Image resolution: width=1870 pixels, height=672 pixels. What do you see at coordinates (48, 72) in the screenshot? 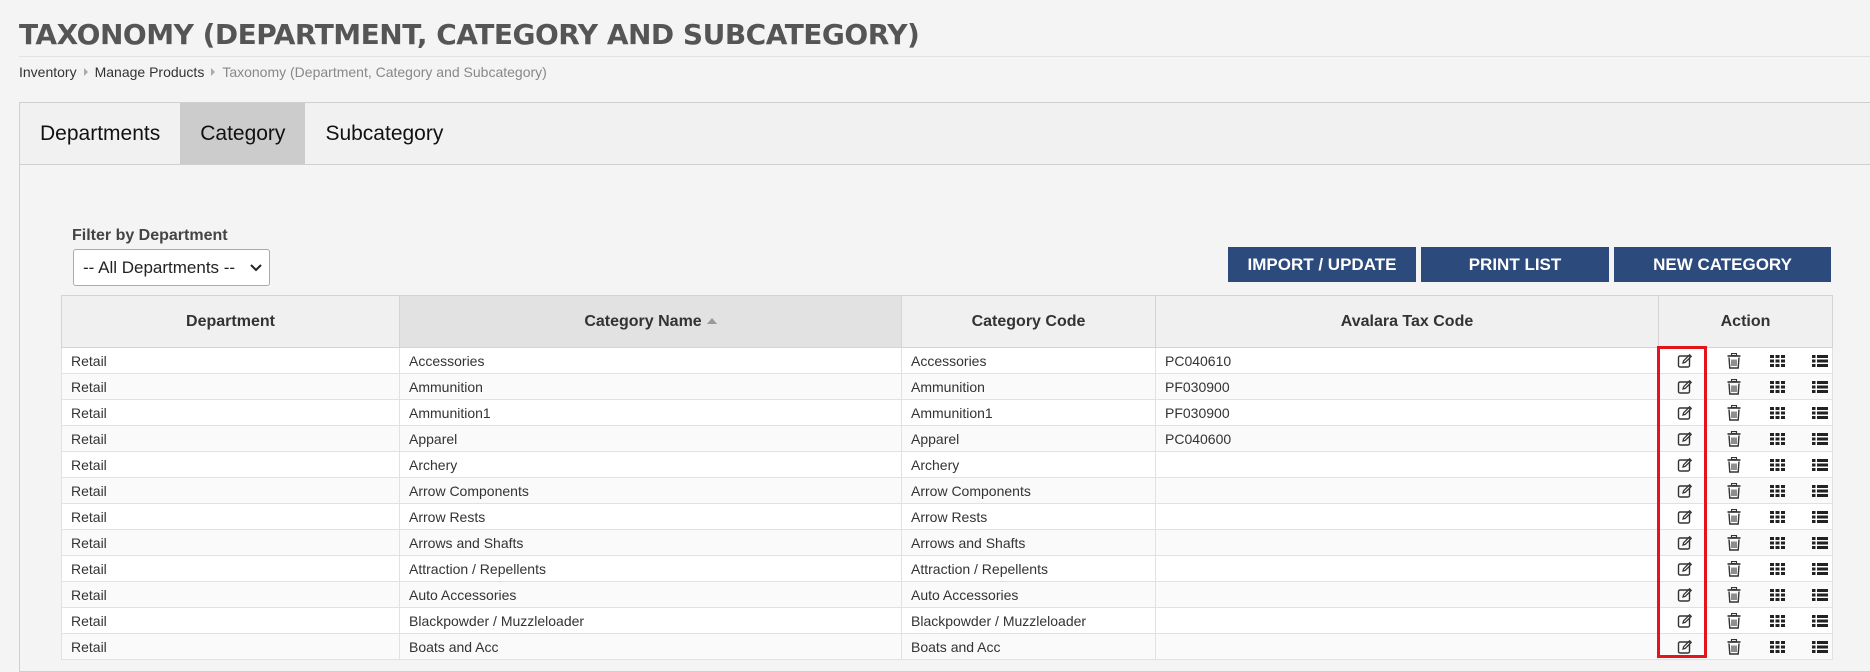
I see `breadcrumb-inventory: Inventory` at bounding box center [48, 72].